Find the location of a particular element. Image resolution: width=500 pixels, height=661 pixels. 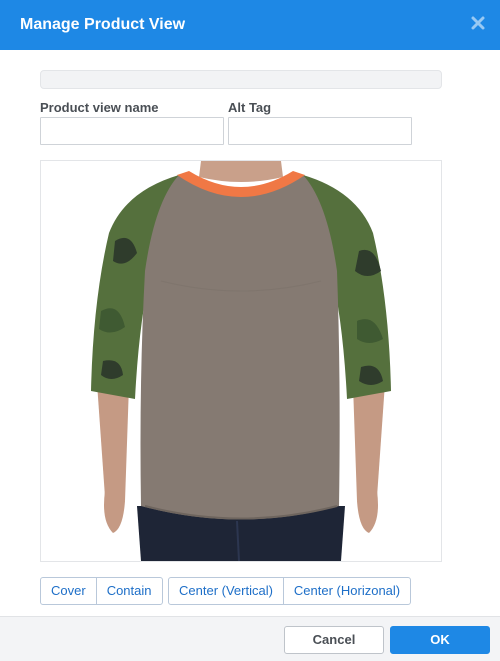

center-vertical-button: Center (Vertical) is located at coordinates (226, 591).